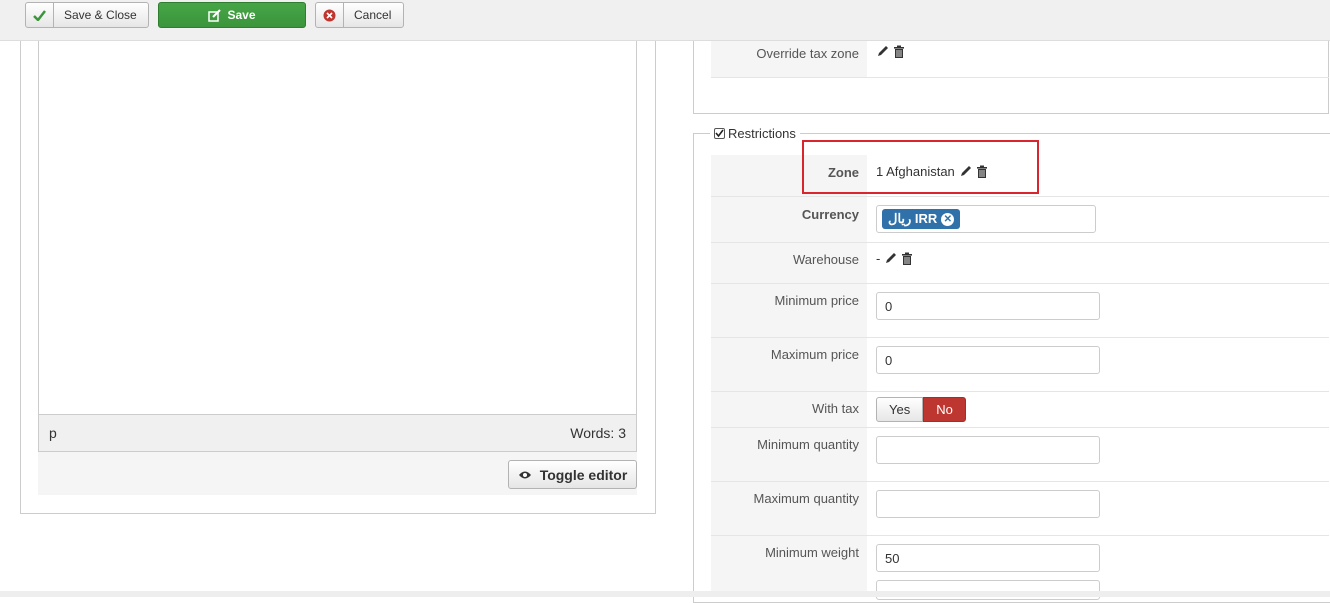  I want to click on min-qty-row: Minimum quantity, so click(1020, 455).